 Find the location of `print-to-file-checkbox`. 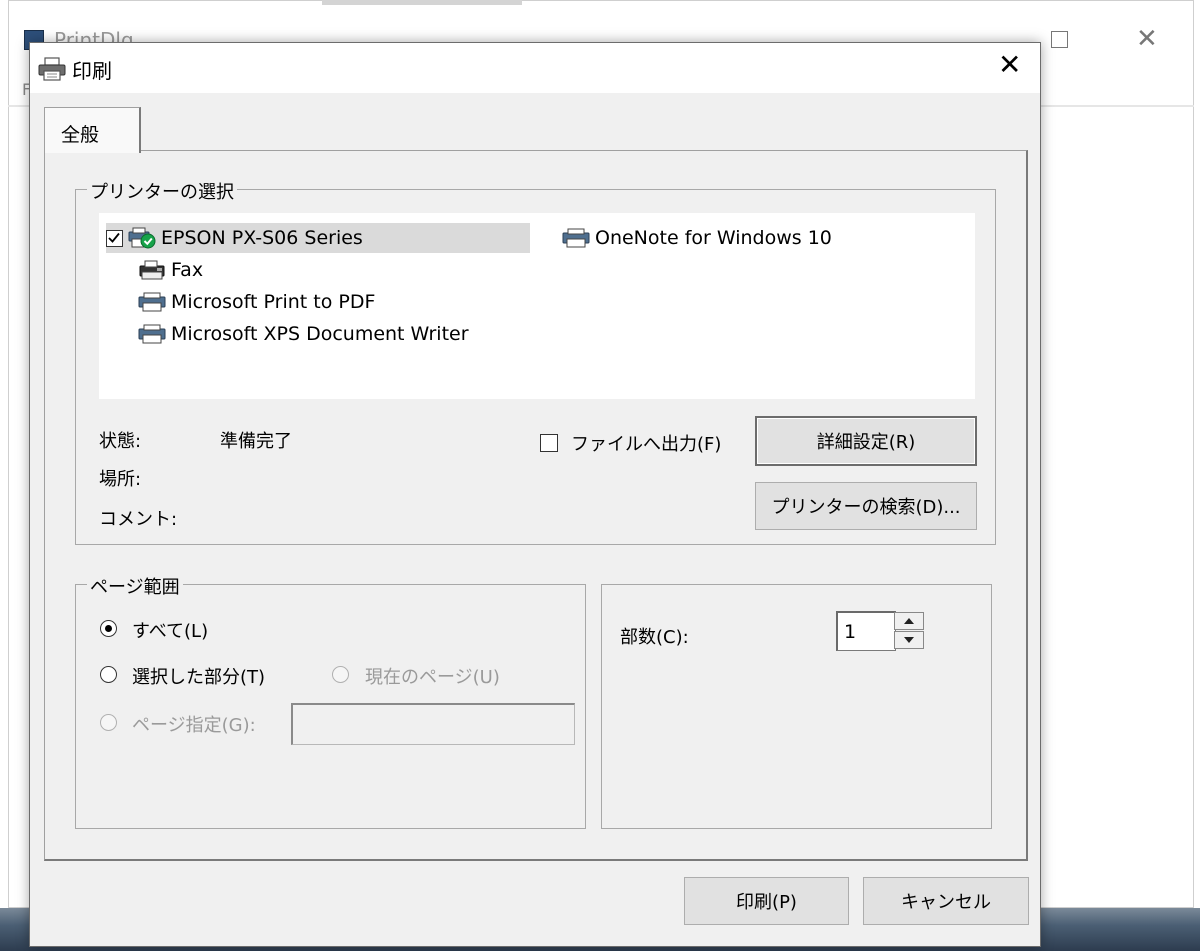

print-to-file-checkbox is located at coordinates (549, 443).